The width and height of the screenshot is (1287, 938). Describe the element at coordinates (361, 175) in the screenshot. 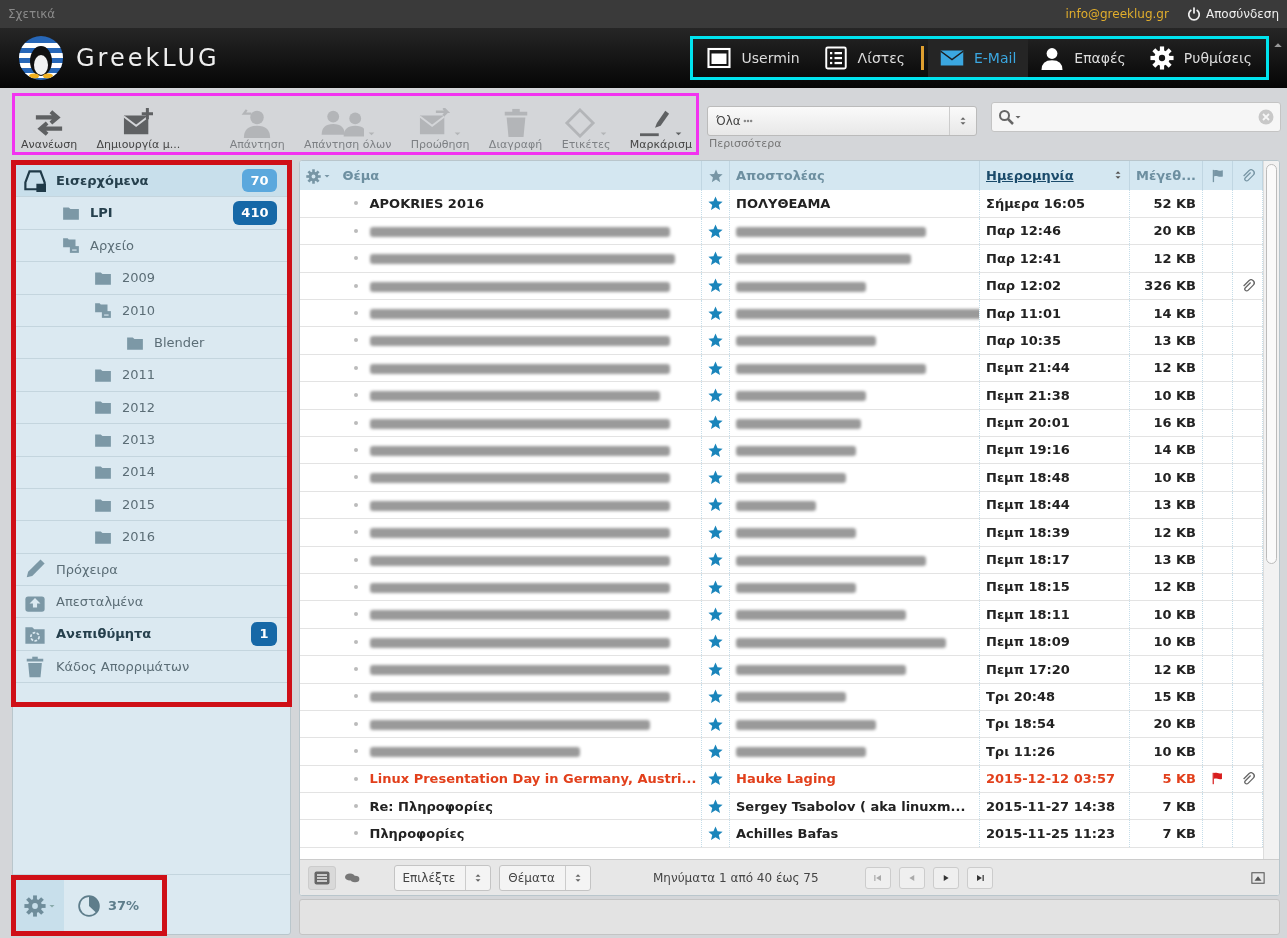

I see `column-header: Θέμα` at that location.